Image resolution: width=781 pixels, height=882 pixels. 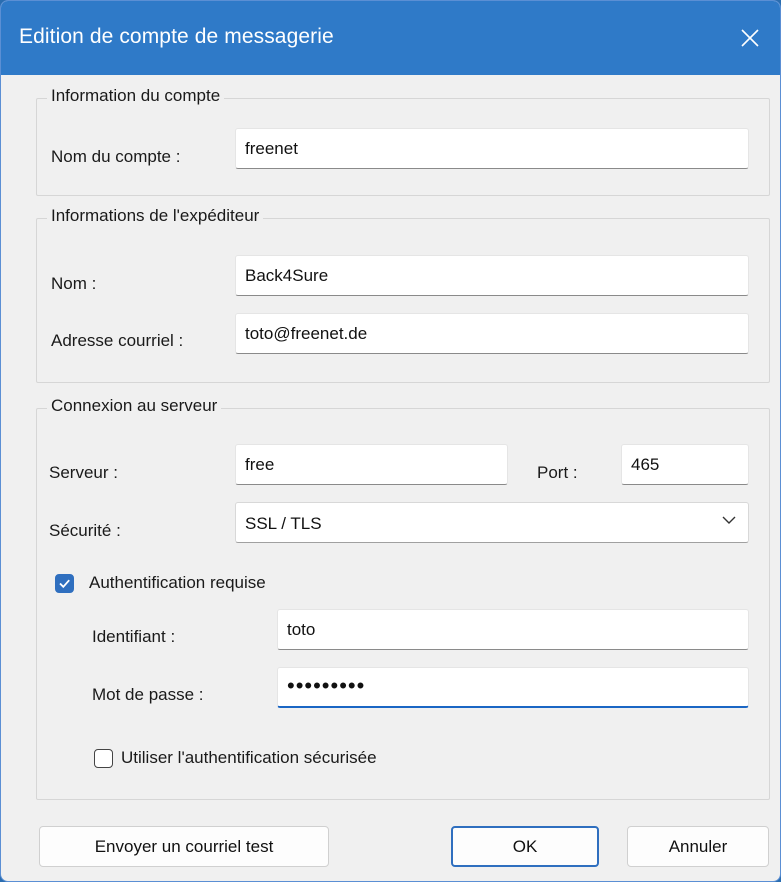 I want to click on cancel-button: Annuler, so click(x=698, y=846).